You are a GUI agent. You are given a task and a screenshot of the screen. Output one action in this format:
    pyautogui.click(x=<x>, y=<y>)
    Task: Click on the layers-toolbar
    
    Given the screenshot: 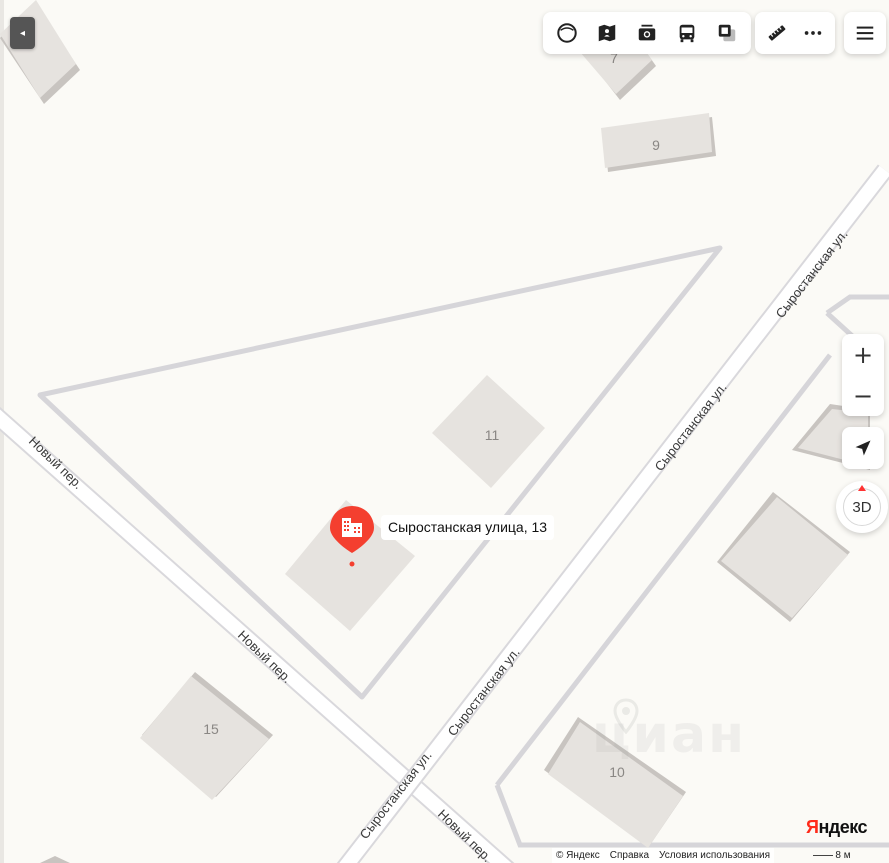 What is the action you would take?
    pyautogui.click(x=647, y=33)
    